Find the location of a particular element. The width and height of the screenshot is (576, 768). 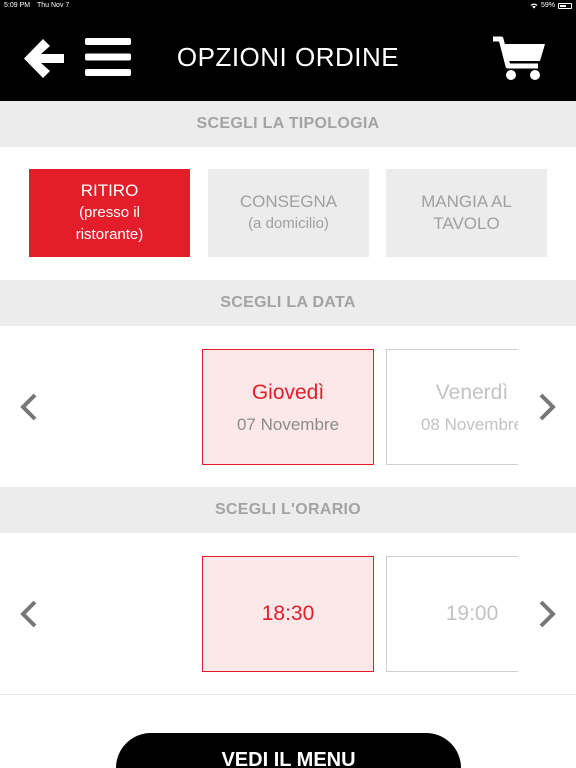

date-card: Venerdì 08 Novembre is located at coordinates (452, 407).